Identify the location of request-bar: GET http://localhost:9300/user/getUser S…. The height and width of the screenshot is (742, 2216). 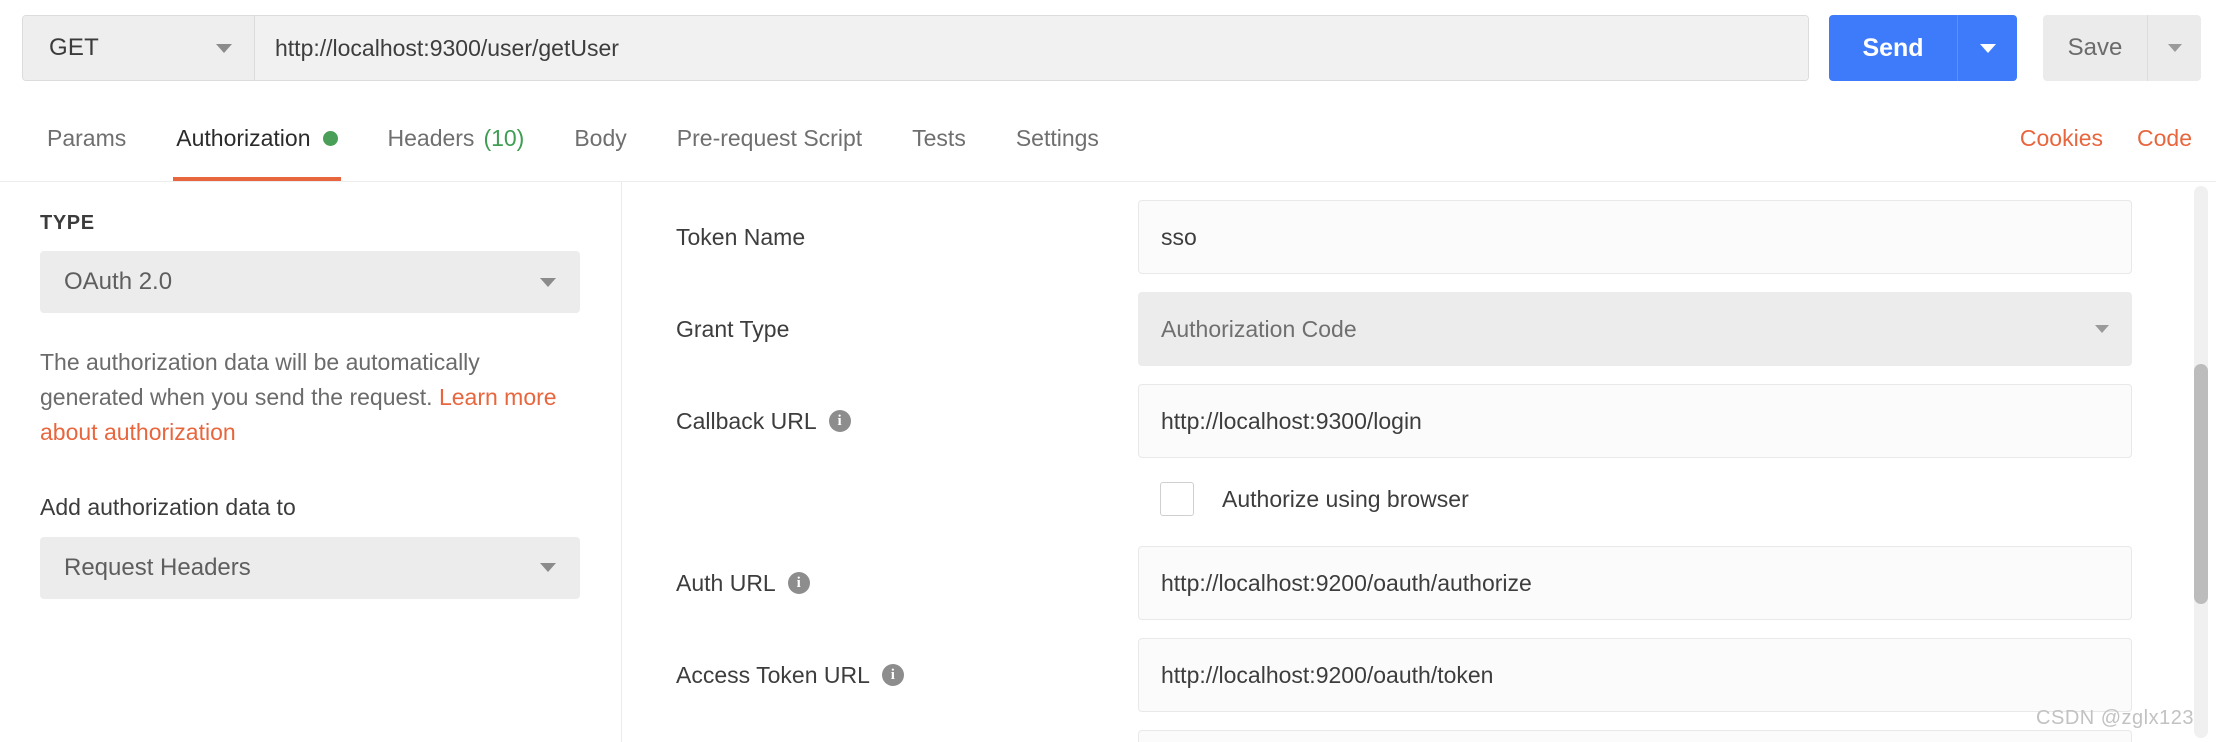
(1108, 48).